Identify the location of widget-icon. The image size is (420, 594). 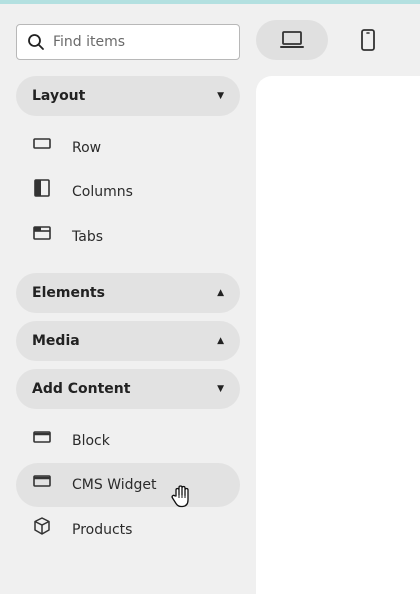
(42, 481).